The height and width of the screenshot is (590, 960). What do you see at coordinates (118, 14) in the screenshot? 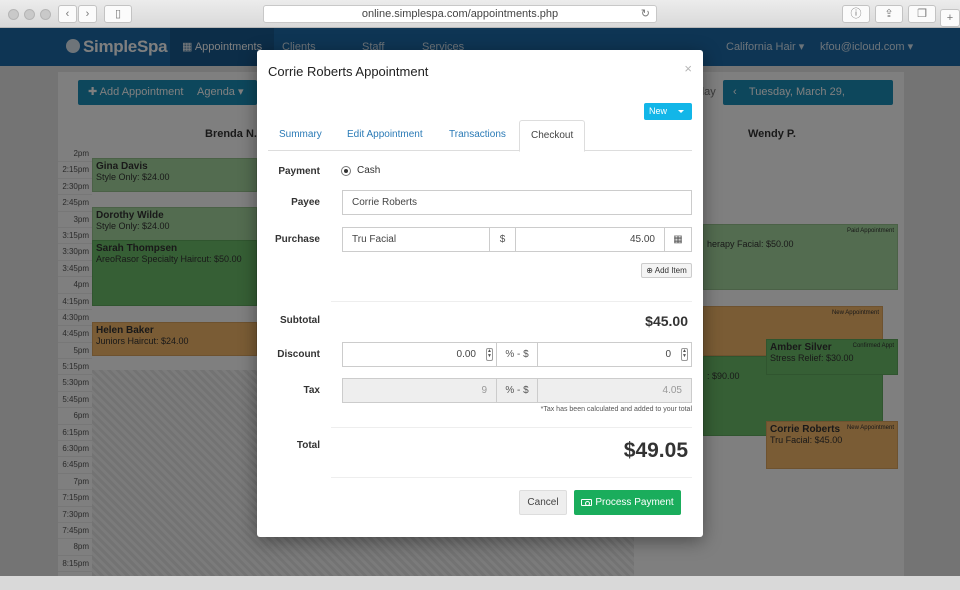
I see `sidebar-icon: ▯` at bounding box center [118, 14].